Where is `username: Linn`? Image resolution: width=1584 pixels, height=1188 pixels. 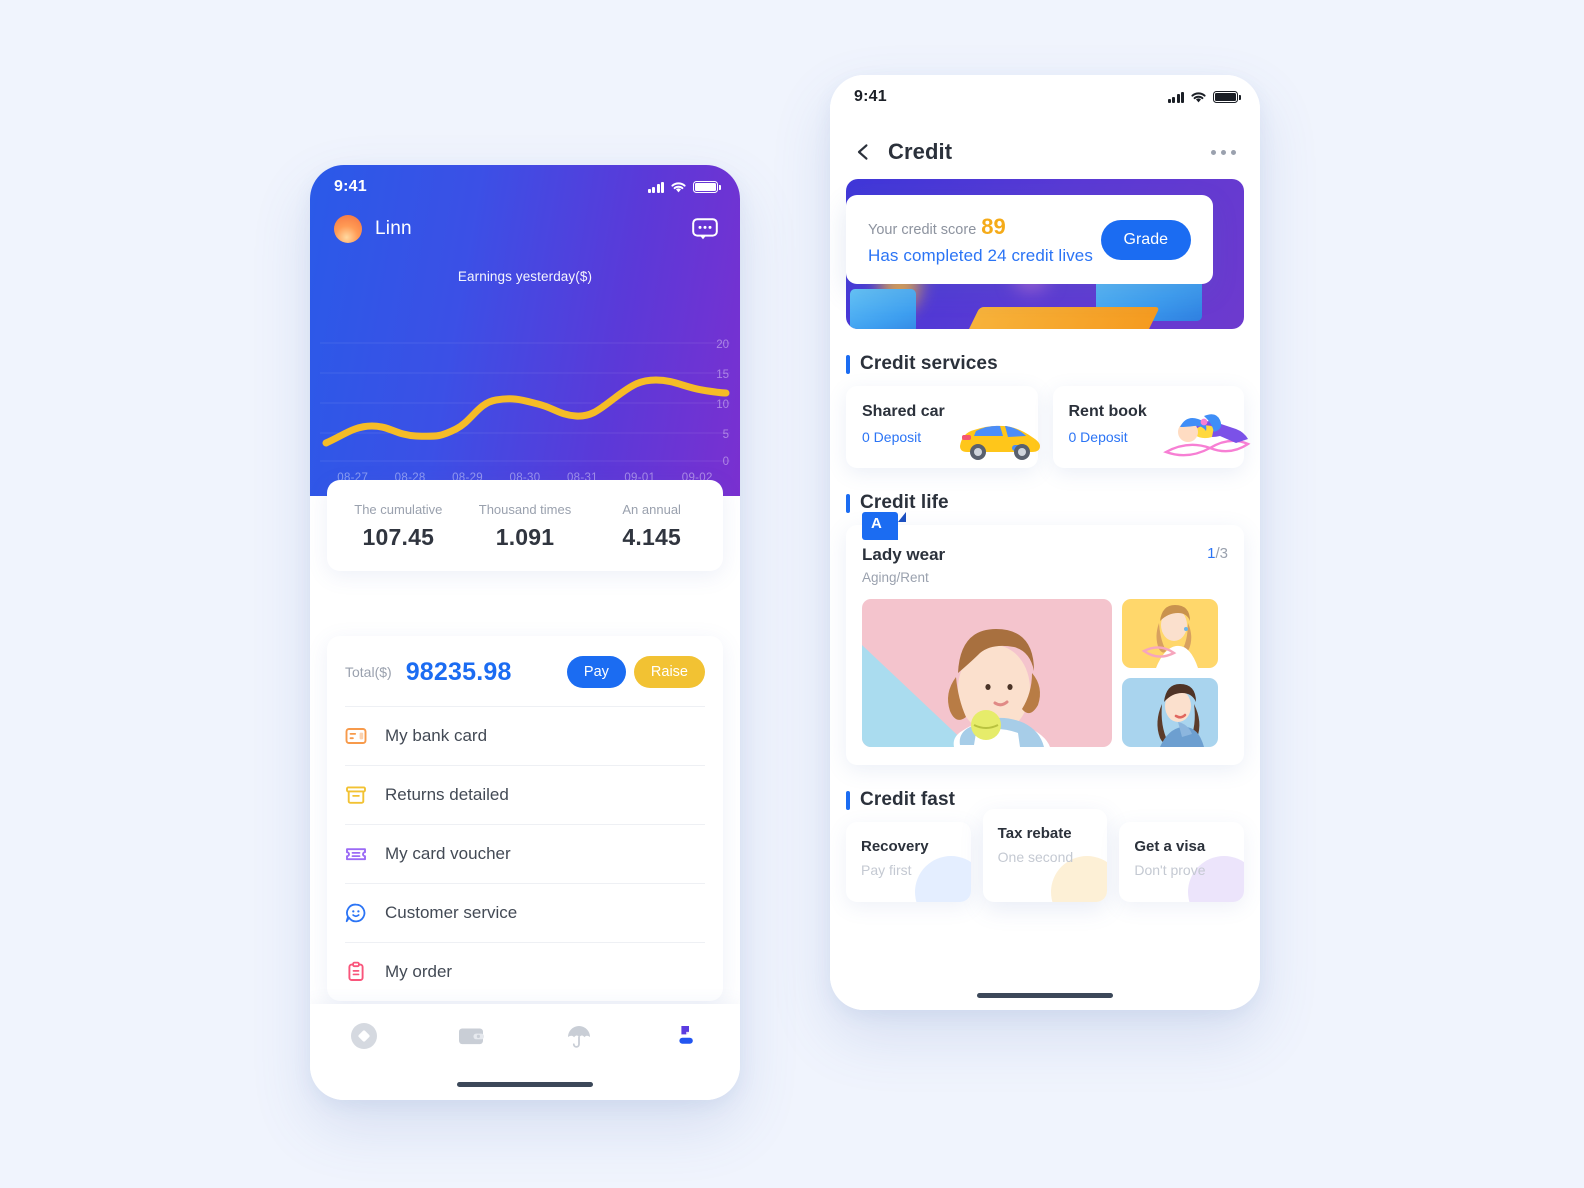 username: Linn is located at coordinates (393, 228).